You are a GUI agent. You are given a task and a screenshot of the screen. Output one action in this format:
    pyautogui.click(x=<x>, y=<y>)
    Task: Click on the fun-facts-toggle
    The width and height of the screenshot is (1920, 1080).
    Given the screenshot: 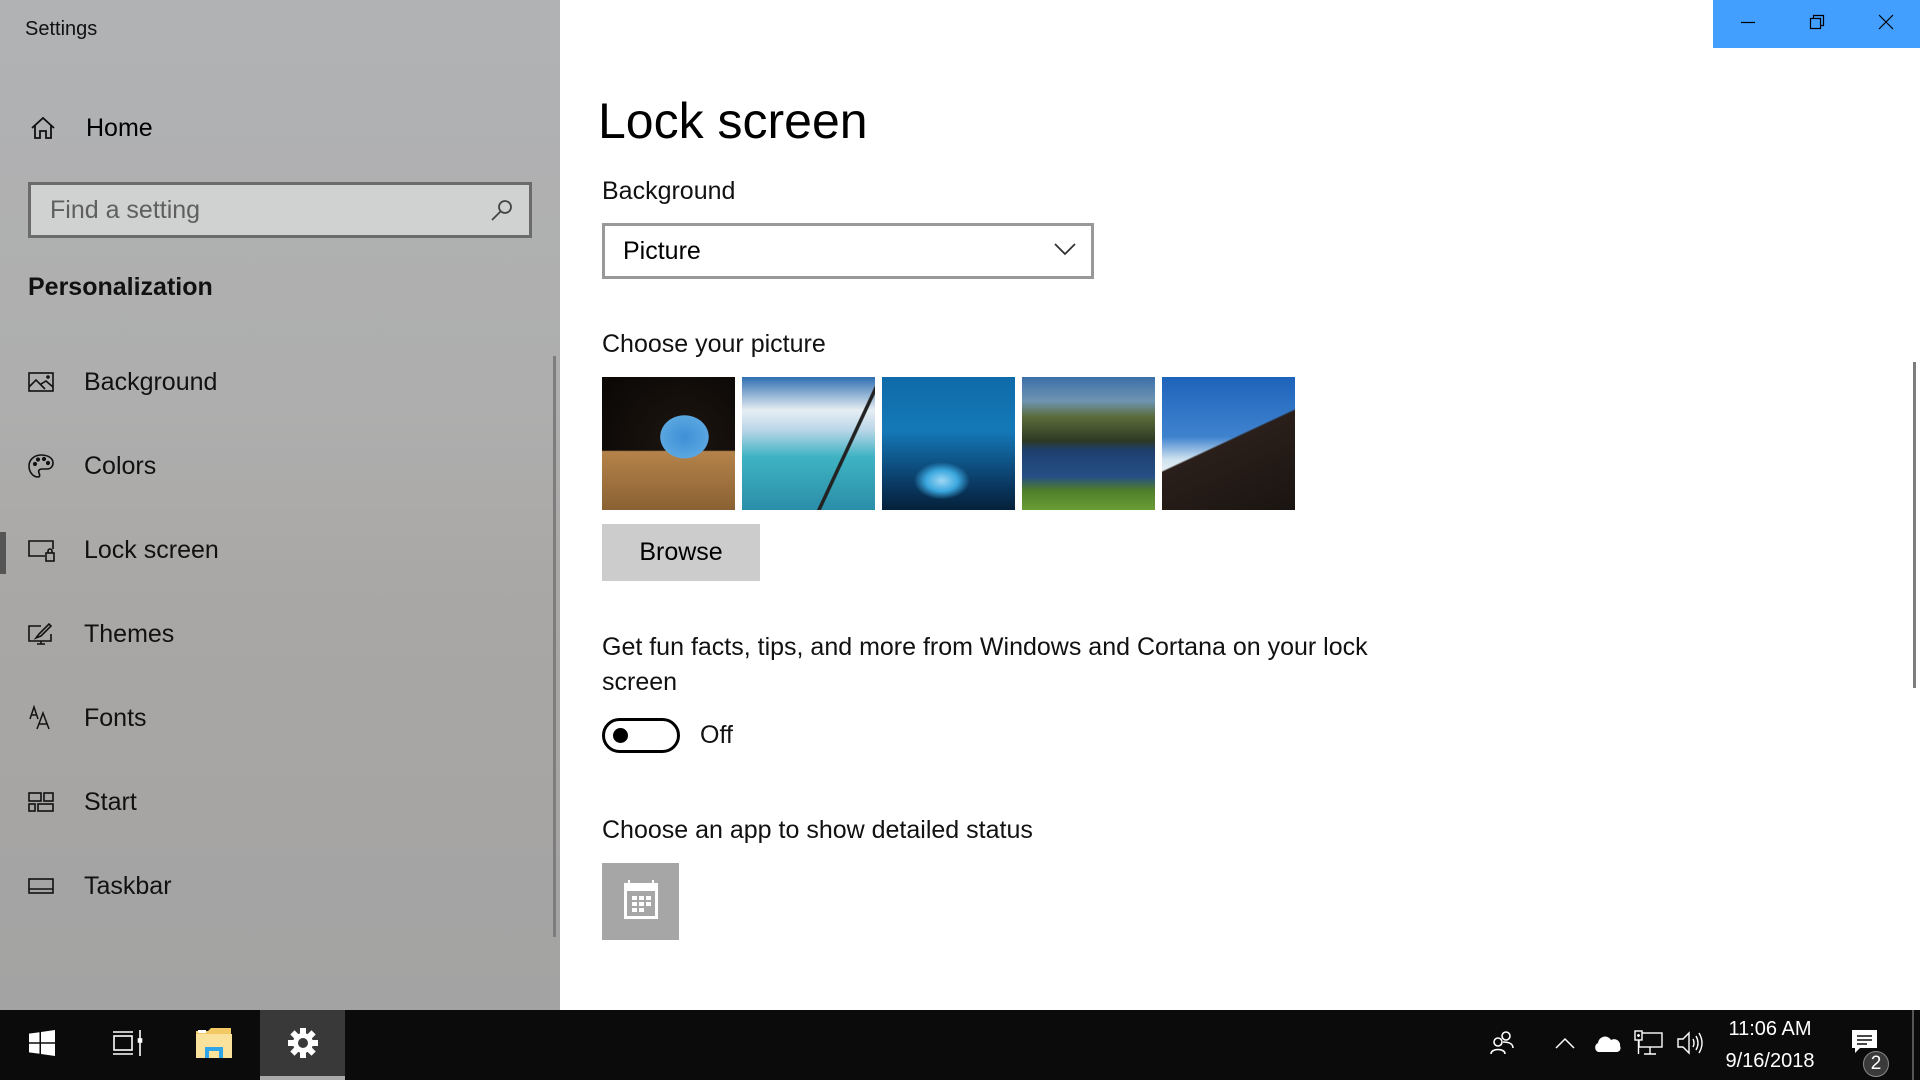 What is the action you would take?
    pyautogui.click(x=641, y=735)
    